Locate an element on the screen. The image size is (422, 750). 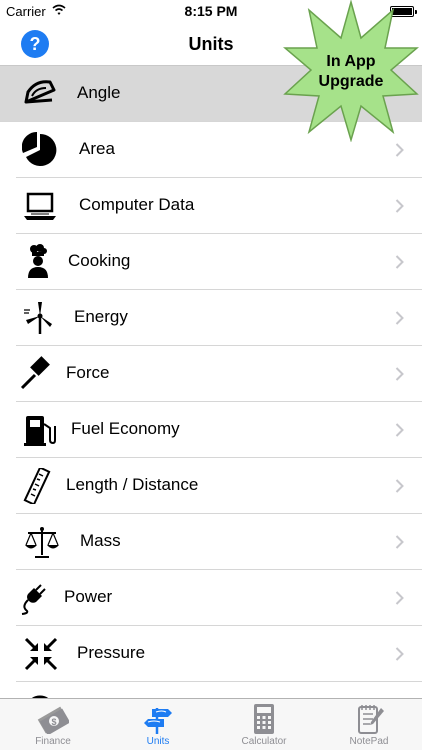
tab-label: Calculator is located at coordinates (264, 741).